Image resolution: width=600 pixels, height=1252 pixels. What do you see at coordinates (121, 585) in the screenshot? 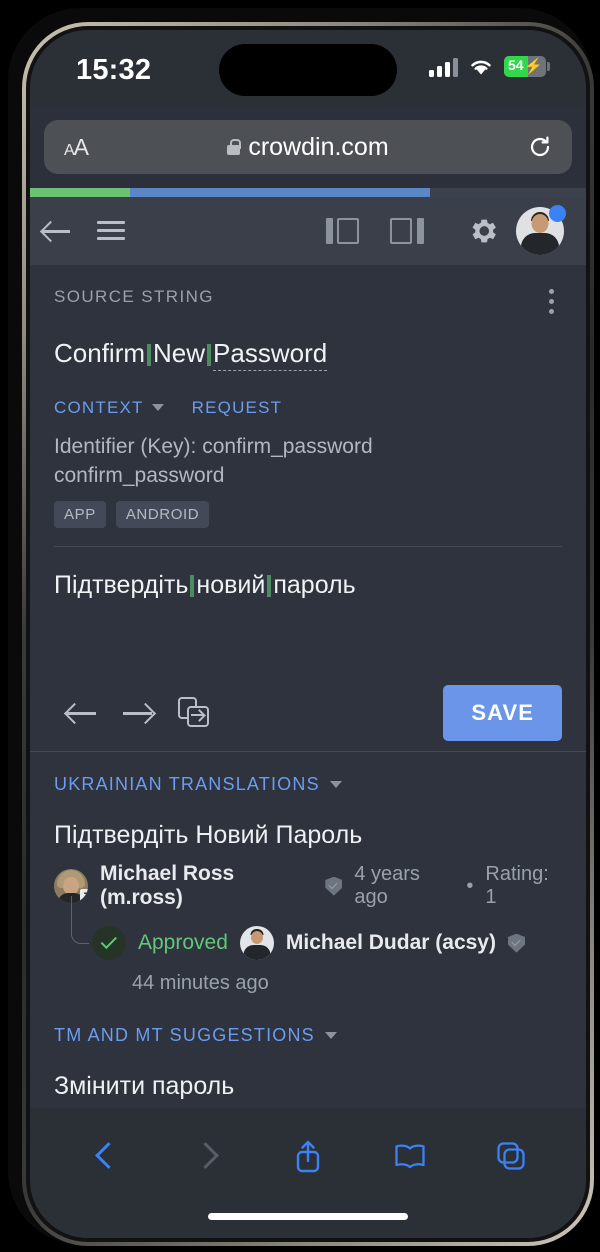
I see `translation-word-1: Підтвердіть` at bounding box center [121, 585].